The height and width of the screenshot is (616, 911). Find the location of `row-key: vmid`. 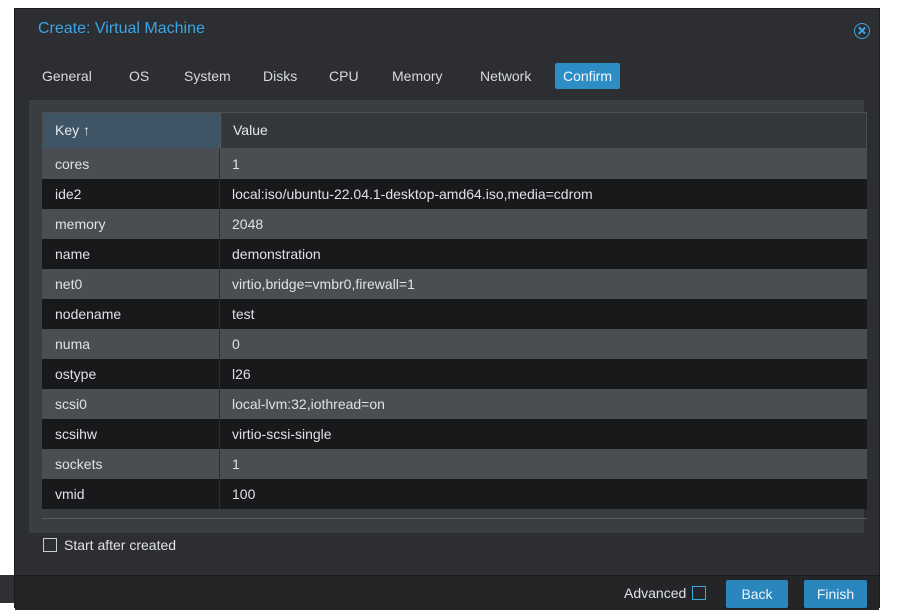

row-key: vmid is located at coordinates (70, 494).